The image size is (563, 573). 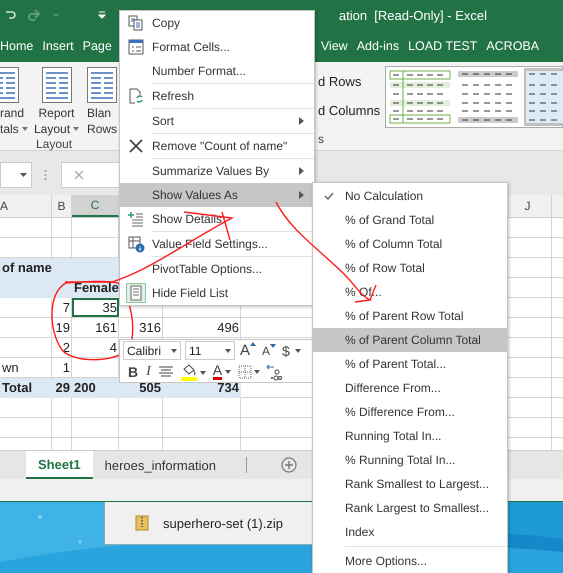 What do you see at coordinates (210, 350) in the screenshot?
I see `font-size-field: 11` at bounding box center [210, 350].